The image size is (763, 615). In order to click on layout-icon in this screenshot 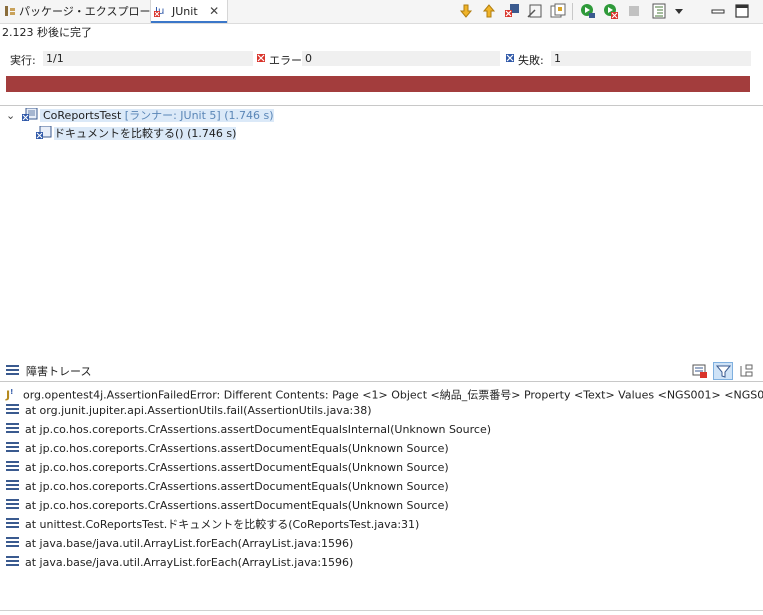, I will do `click(659, 11)`.